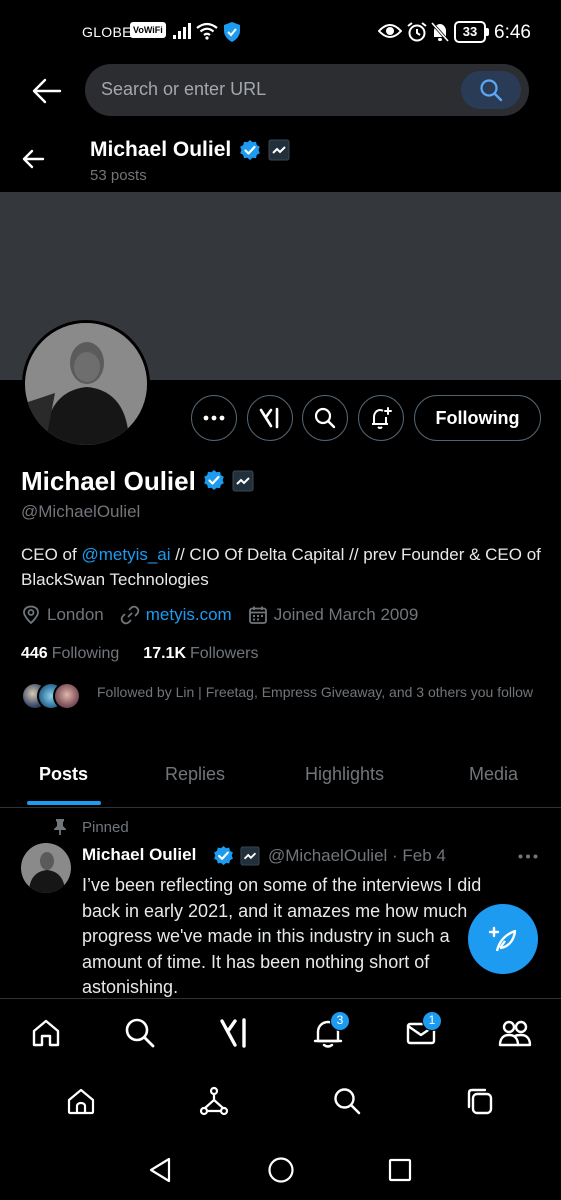 This screenshot has height=1200, width=561. I want to click on browser-toolbar, so click(280, 1103).